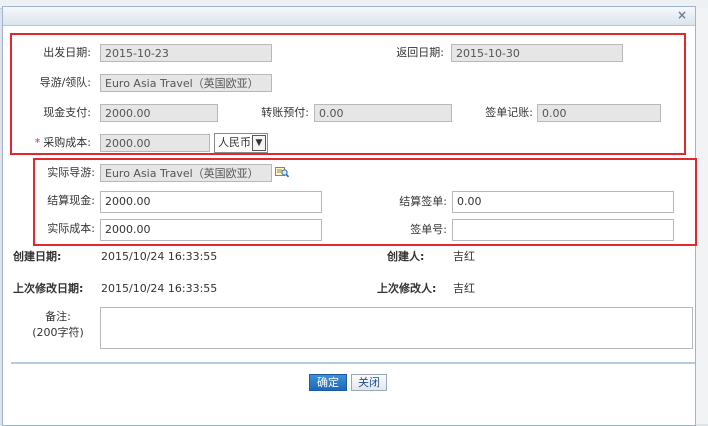  Describe the element at coordinates (353, 363) in the screenshot. I see `footer-divider` at that location.